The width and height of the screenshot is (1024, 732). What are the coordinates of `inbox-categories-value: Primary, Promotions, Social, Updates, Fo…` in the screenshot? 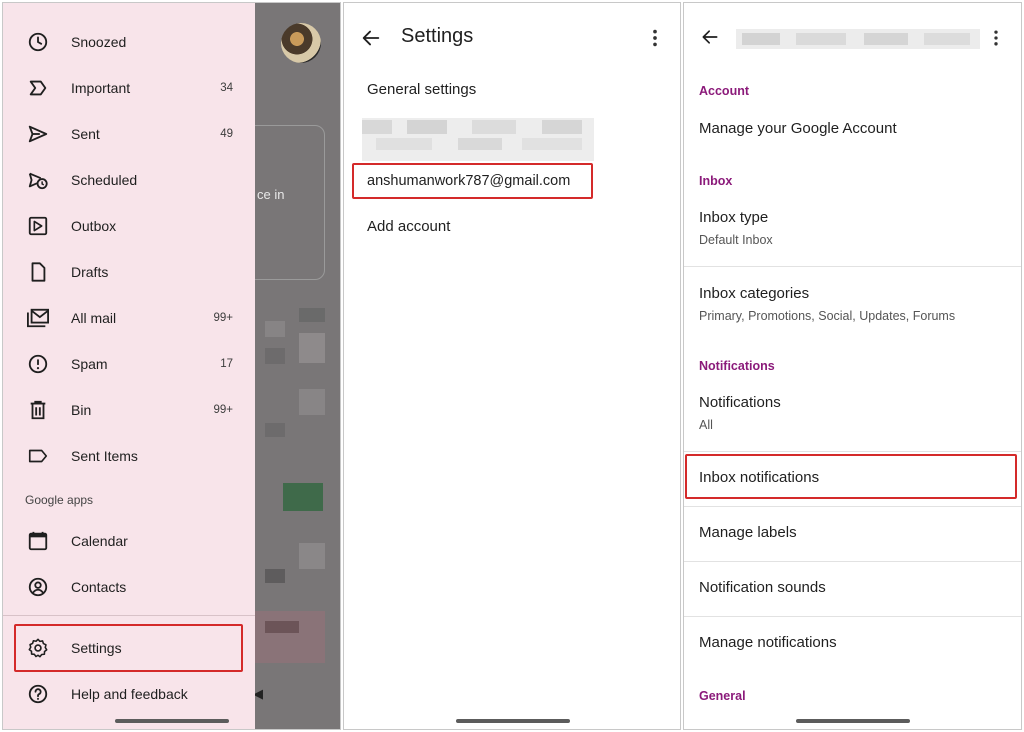 It's located at (827, 316).